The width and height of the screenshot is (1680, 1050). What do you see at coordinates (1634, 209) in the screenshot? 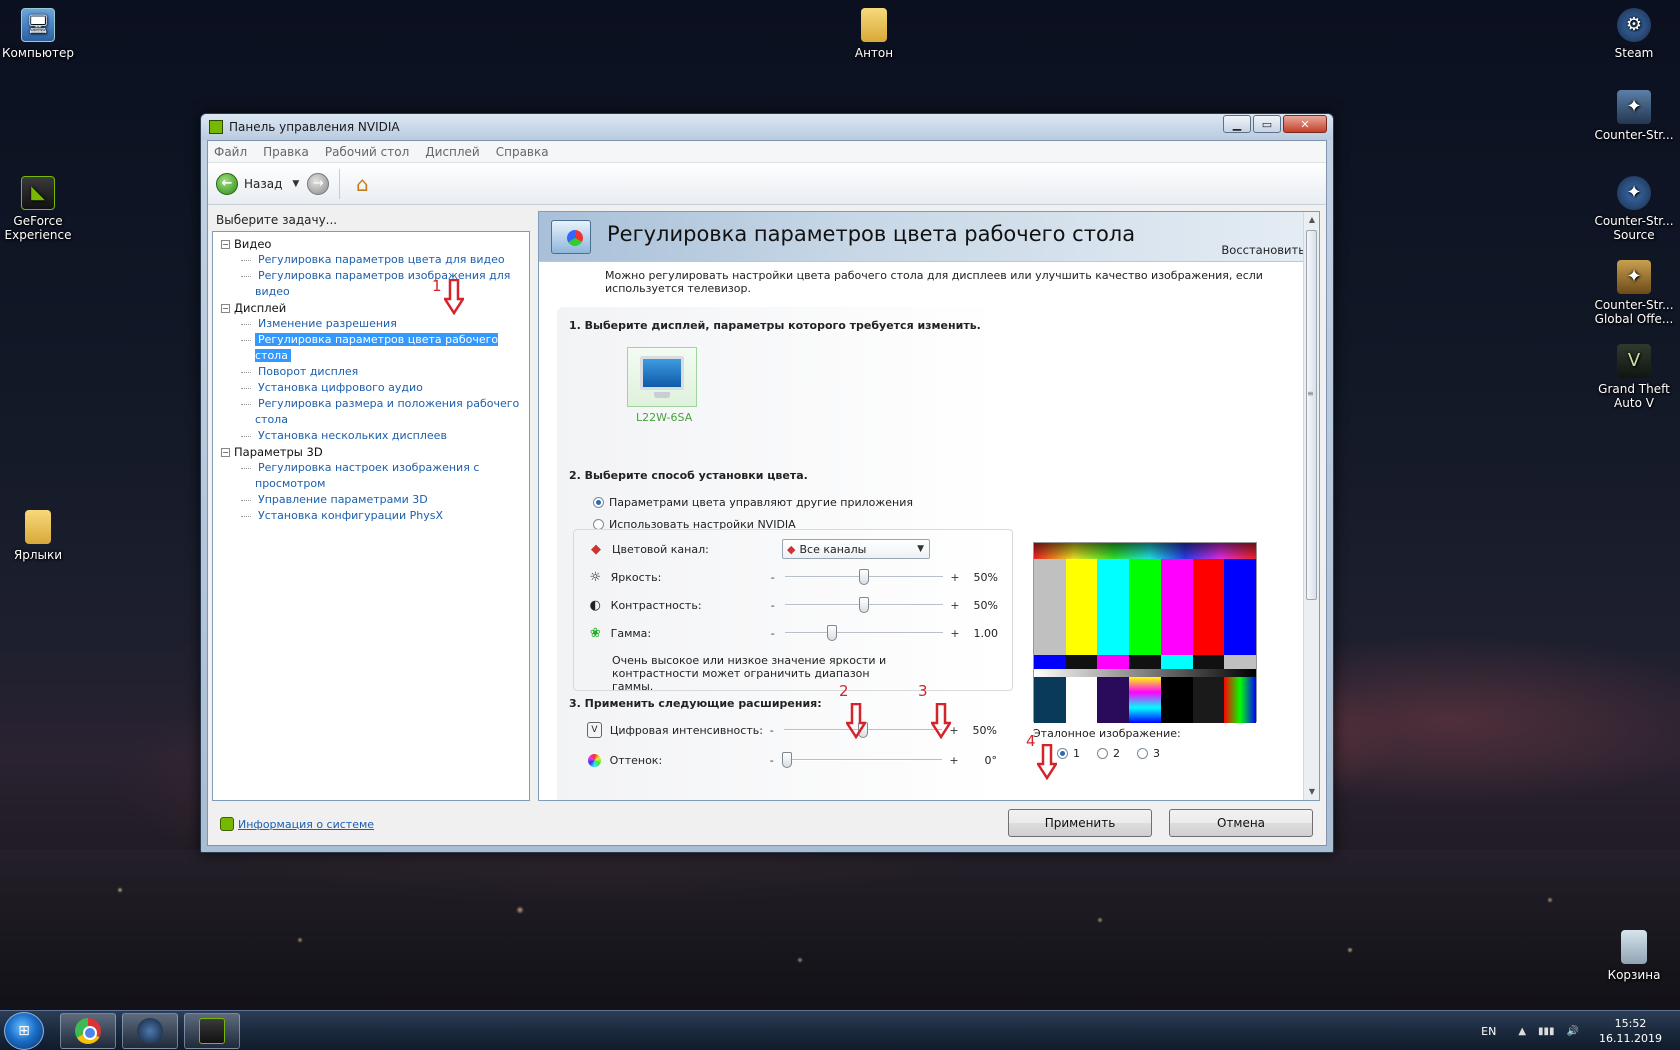
I see `desktop-icon-counter-strike-source: ✦ Counter-Str... Source` at bounding box center [1634, 209].